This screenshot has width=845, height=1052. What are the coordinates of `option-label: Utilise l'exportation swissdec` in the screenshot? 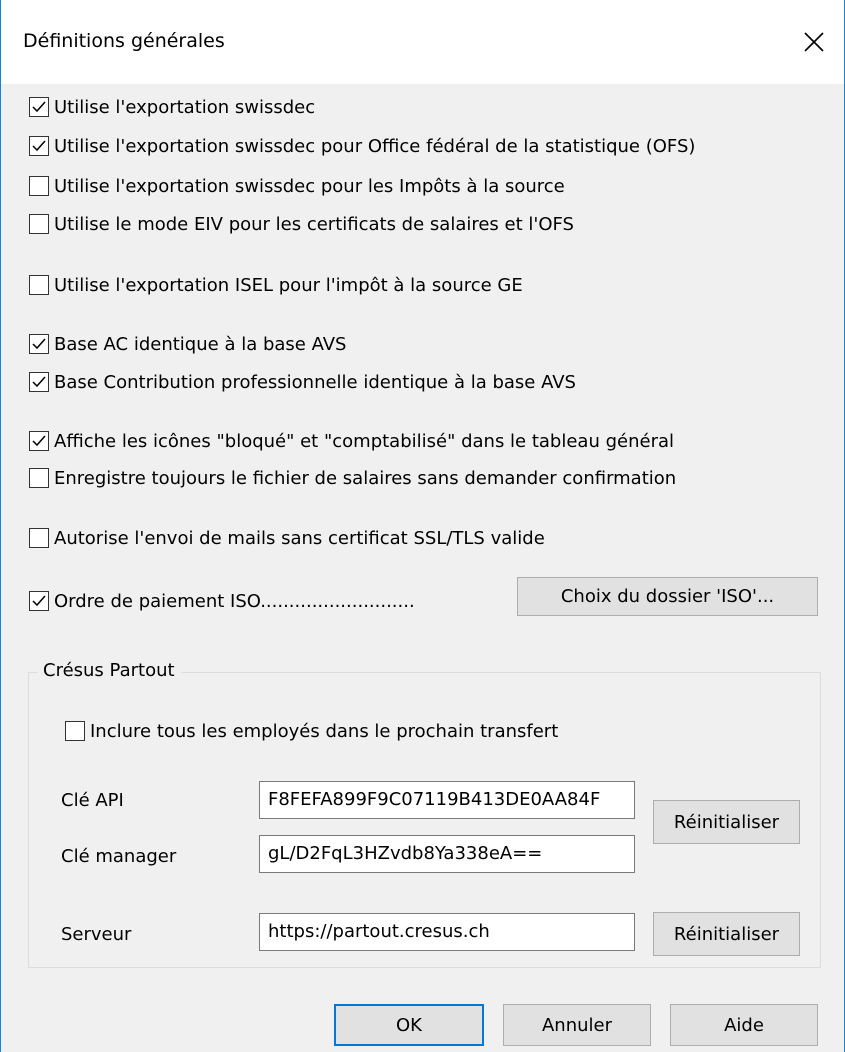 It's located at (185, 107).